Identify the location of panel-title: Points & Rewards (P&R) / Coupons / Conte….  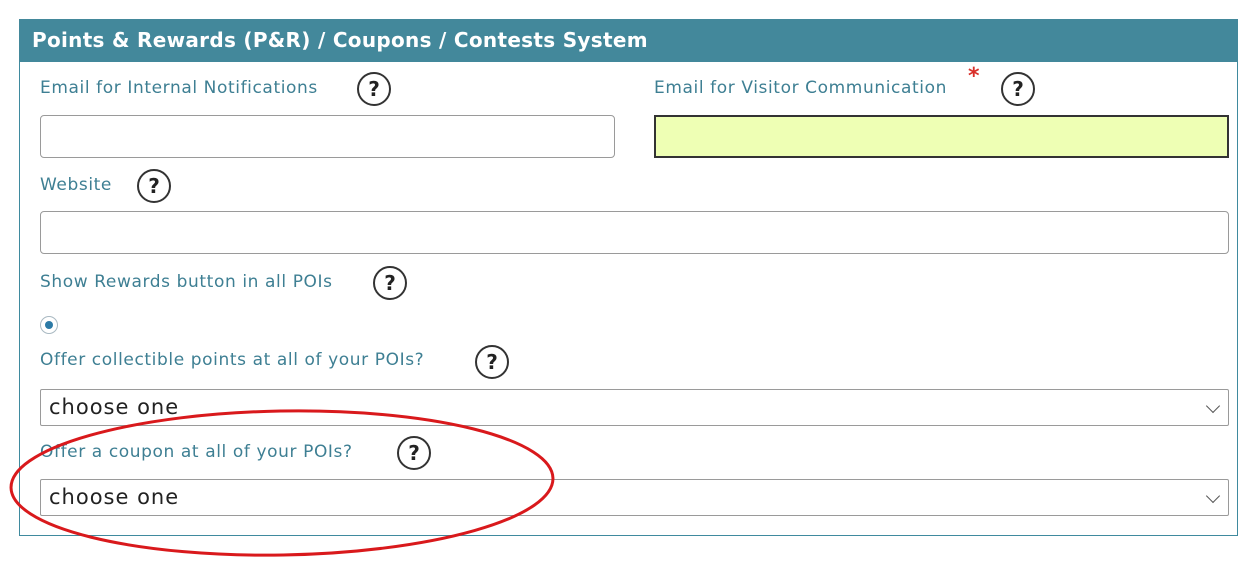
(628, 40).